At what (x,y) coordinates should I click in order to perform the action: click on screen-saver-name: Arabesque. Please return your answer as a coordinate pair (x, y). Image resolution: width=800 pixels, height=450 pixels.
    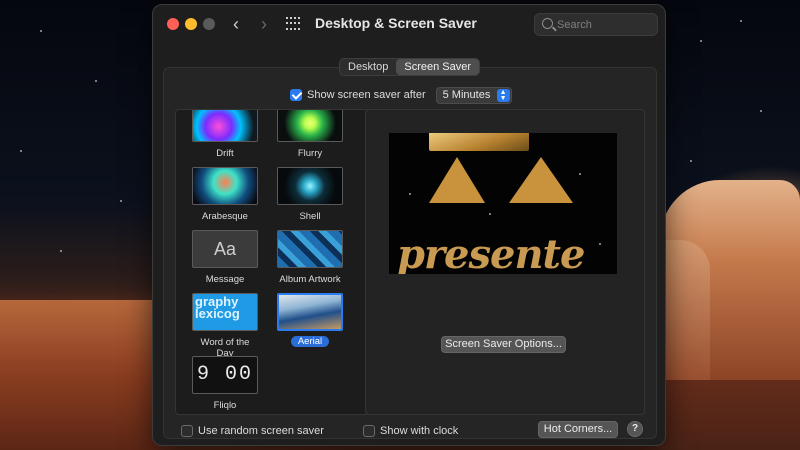
    Looking at the image, I should click on (225, 216).